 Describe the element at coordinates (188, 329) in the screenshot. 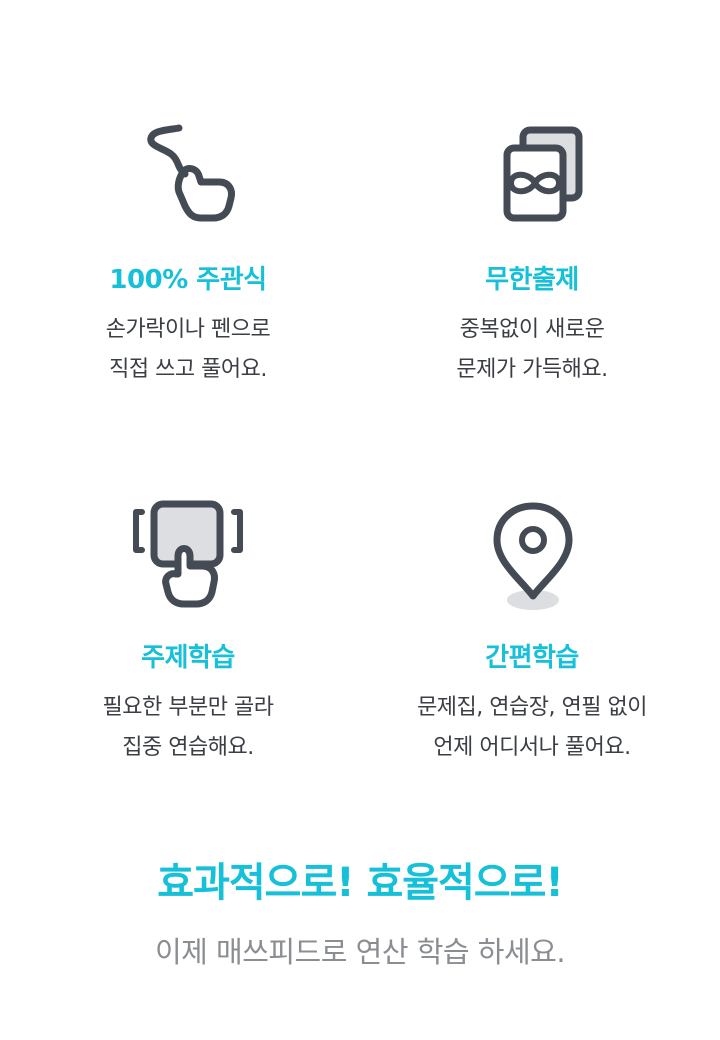

I see `feature-description-line: 손가락이나 펜으로` at that location.